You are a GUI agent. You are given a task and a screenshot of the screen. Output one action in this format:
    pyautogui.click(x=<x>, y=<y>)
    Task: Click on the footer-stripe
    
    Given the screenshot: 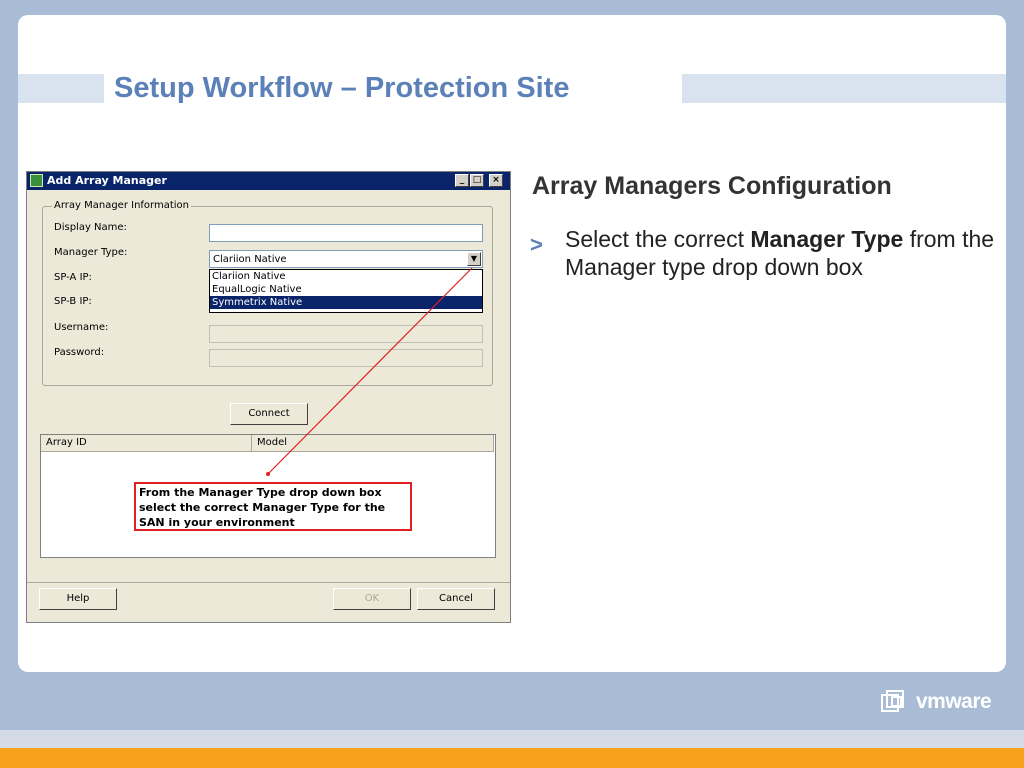 What is the action you would take?
    pyautogui.click(x=512, y=739)
    